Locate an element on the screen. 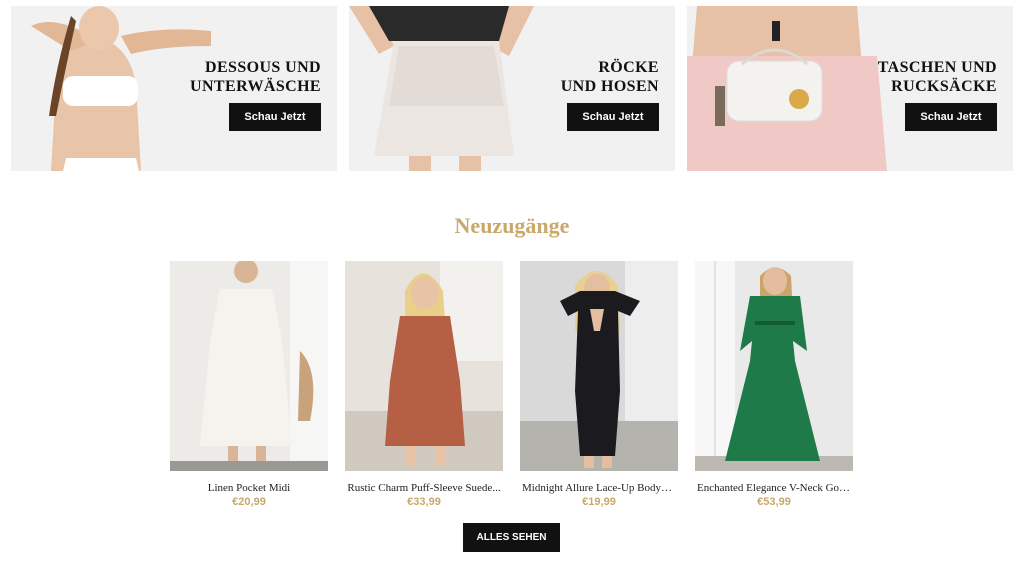 This screenshot has height=577, width=1024. see-all-button: ALLES SEHEN is located at coordinates (511, 537).